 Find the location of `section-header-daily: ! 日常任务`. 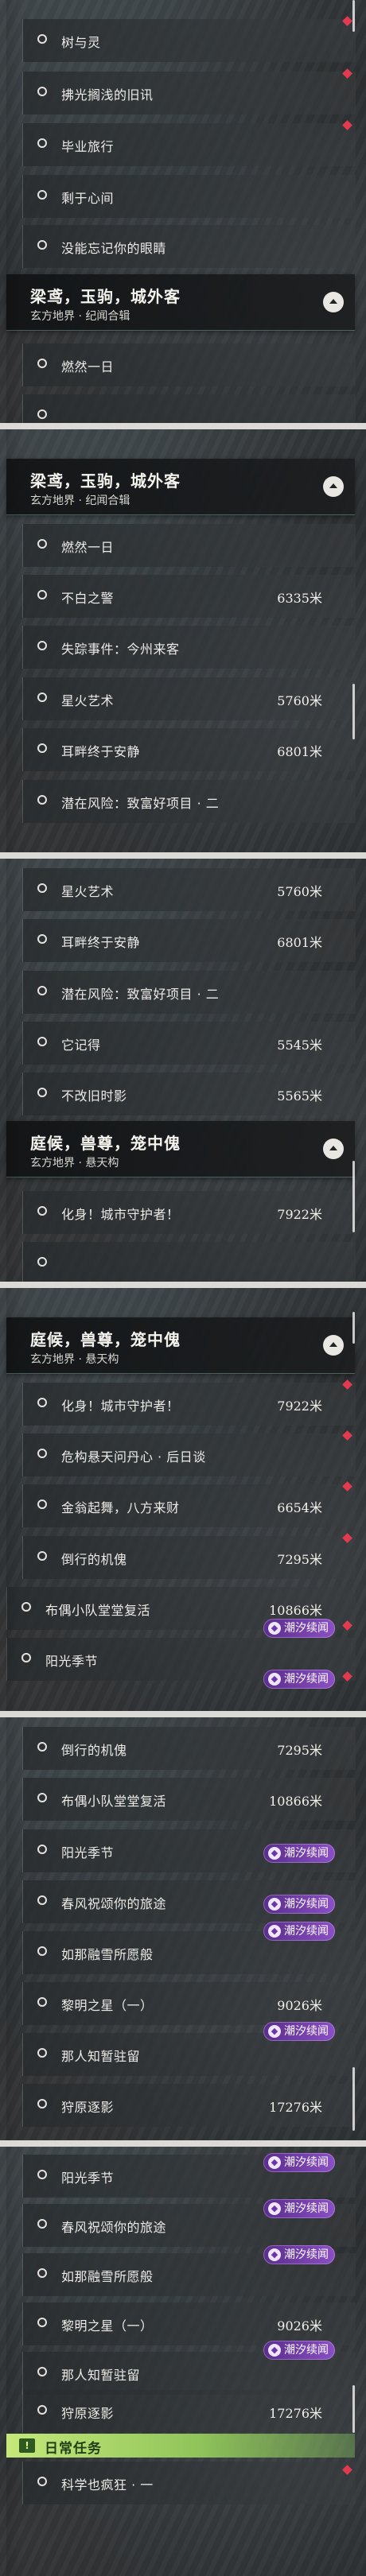

section-header-daily: ! 日常任务 is located at coordinates (180, 2446).